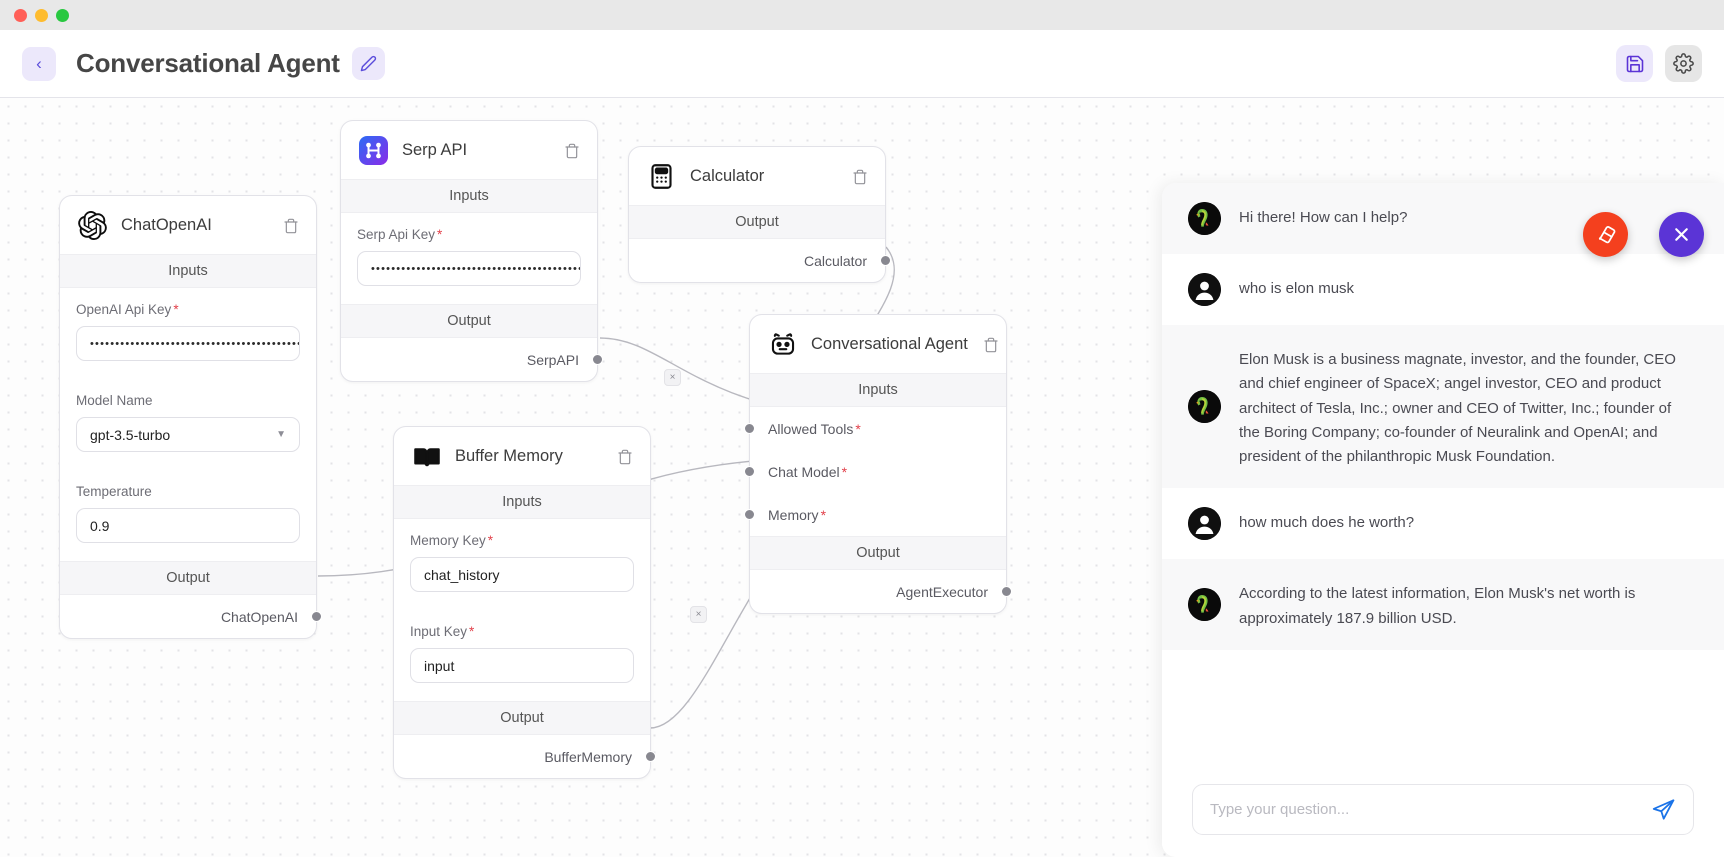  I want to click on node-title: Buffer Memory, so click(509, 456).